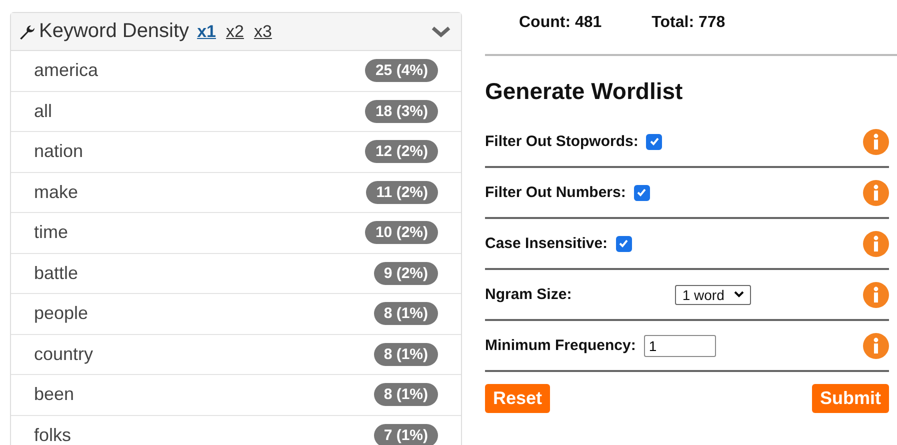  I want to click on multiplier-link: x2, so click(235, 32).